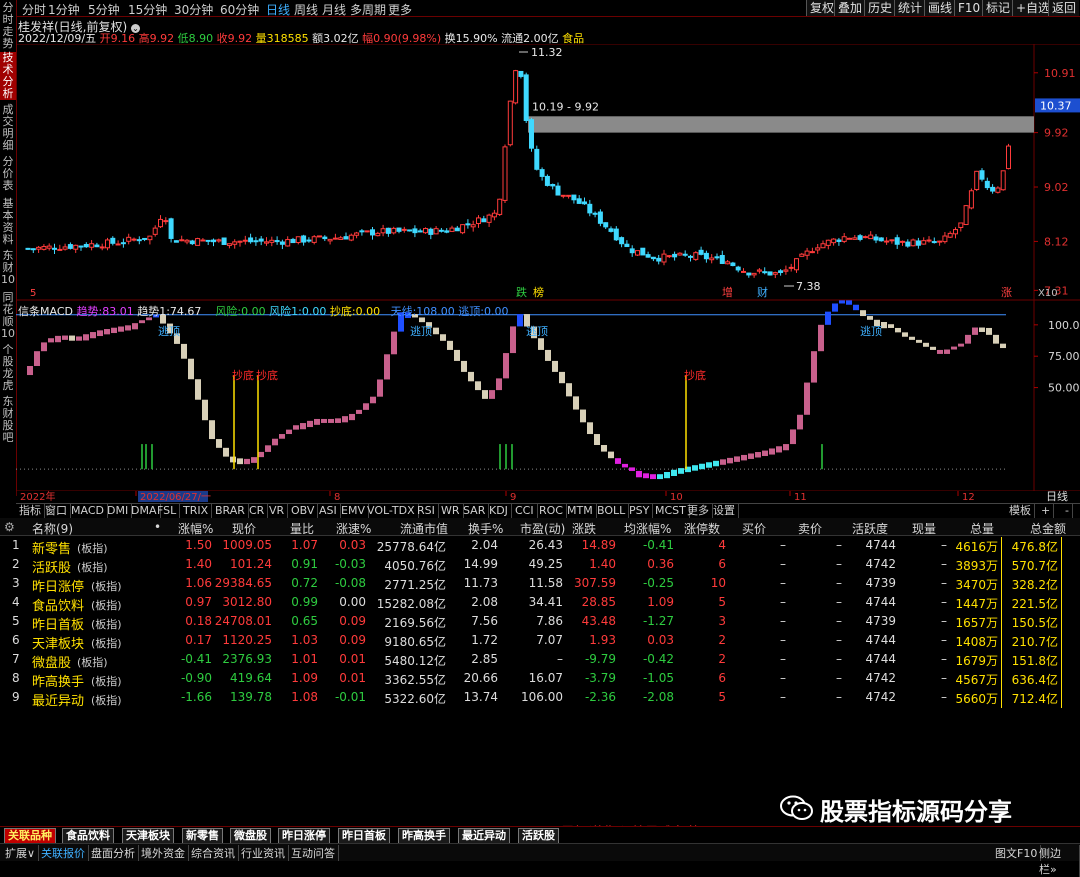  I want to click on period-3: 15分钟, so click(147, 9).